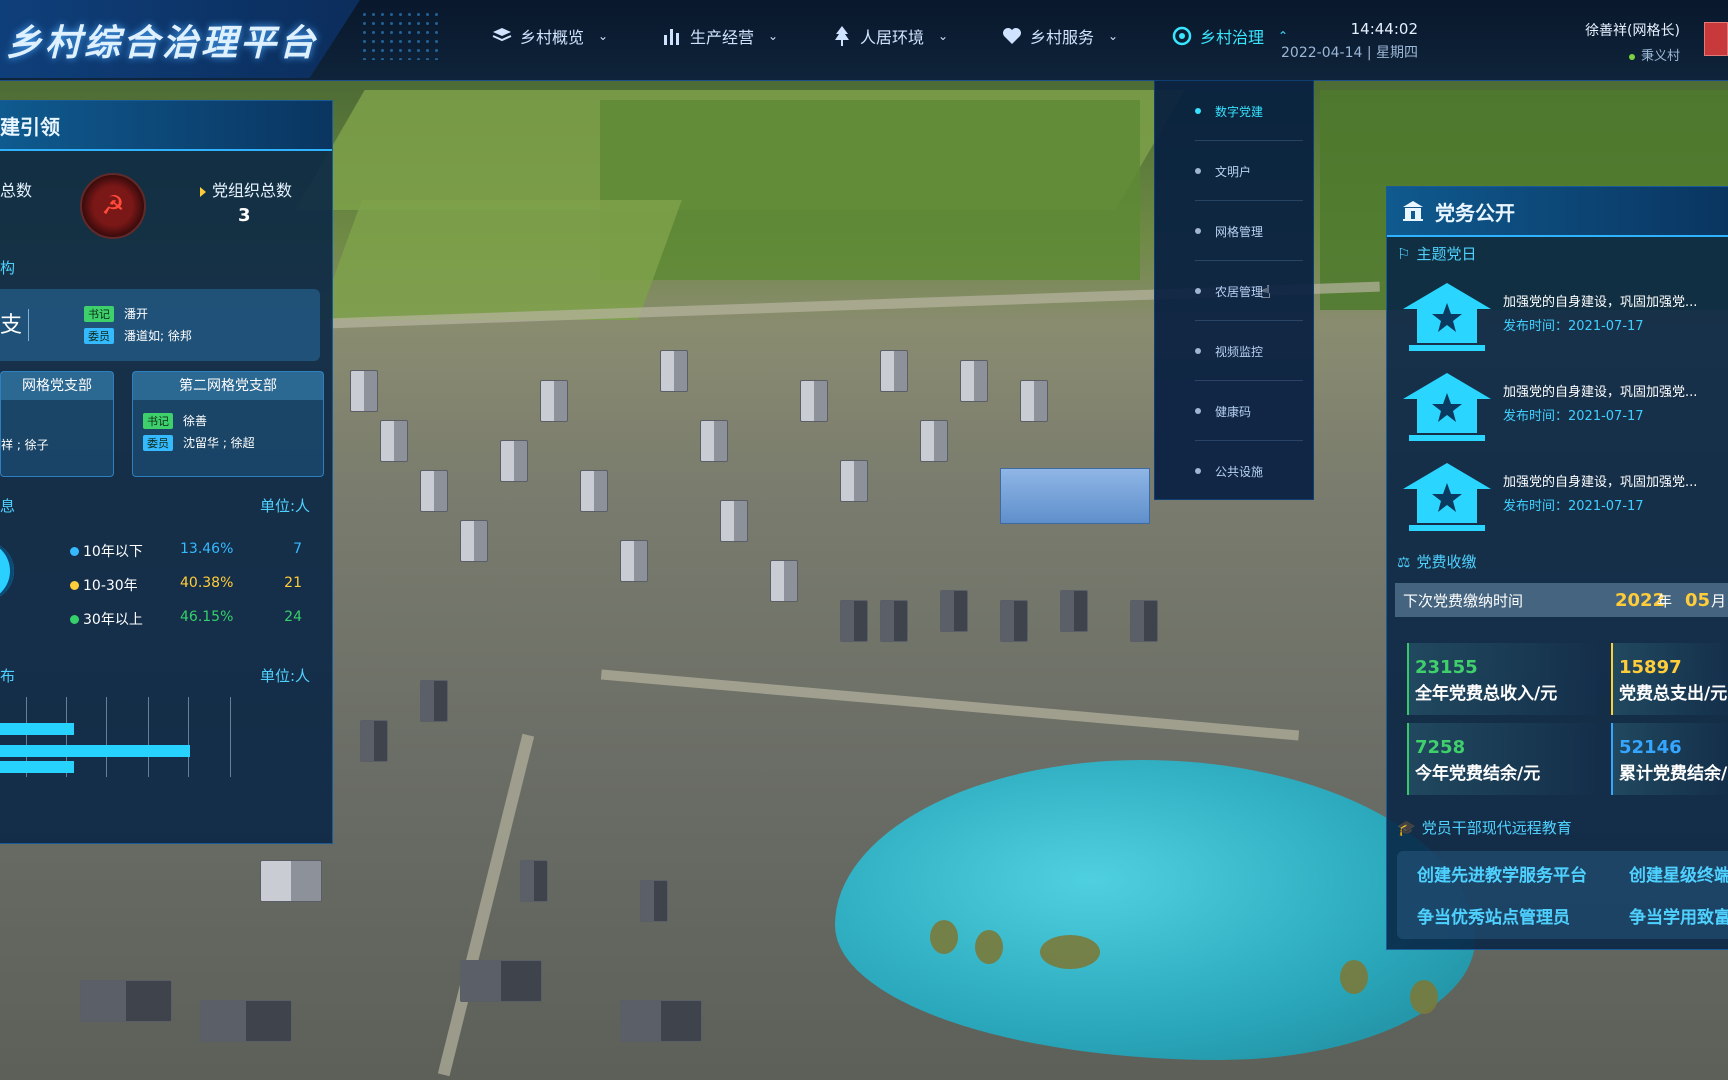 The image size is (1728, 1080). Describe the element at coordinates (116, 313) in the screenshot. I see `main-secretary: 书记 潘开` at that location.